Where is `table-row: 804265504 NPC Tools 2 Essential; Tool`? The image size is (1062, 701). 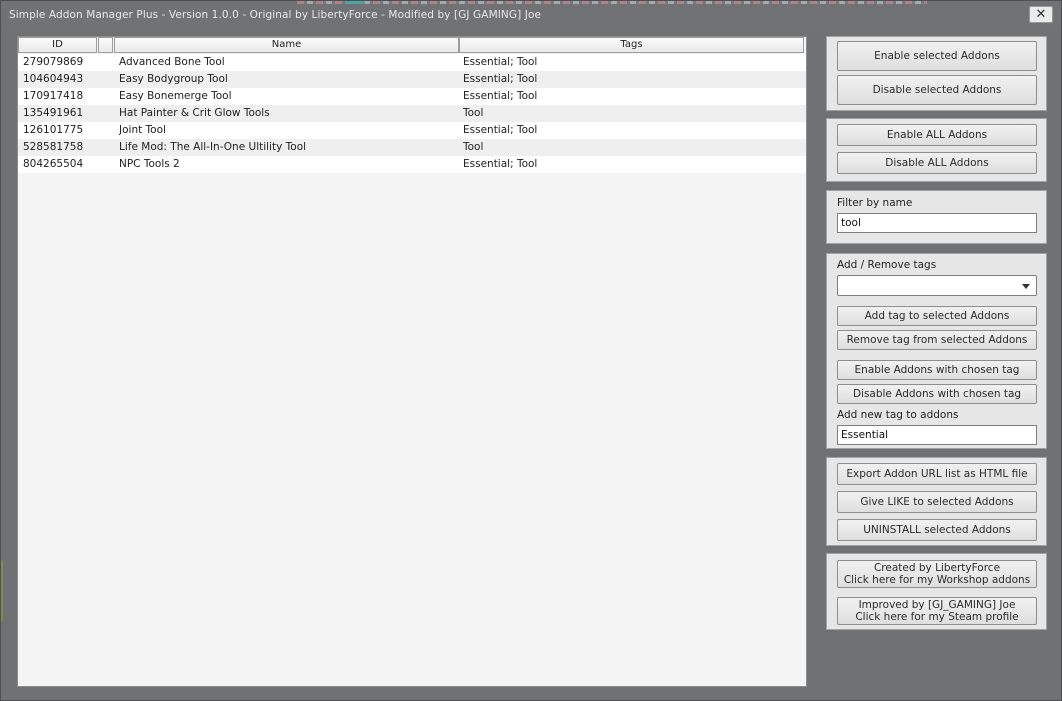 table-row: 804265504 NPC Tools 2 Essential; Tool is located at coordinates (412, 164).